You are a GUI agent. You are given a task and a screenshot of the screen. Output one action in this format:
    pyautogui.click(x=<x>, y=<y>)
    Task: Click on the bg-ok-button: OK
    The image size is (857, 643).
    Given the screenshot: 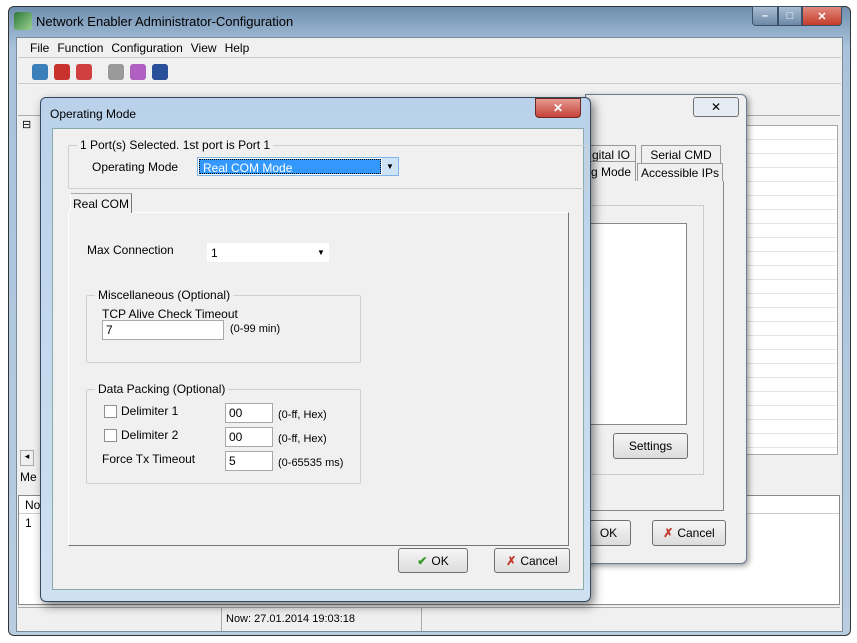 What is the action you would take?
    pyautogui.click(x=608, y=533)
    